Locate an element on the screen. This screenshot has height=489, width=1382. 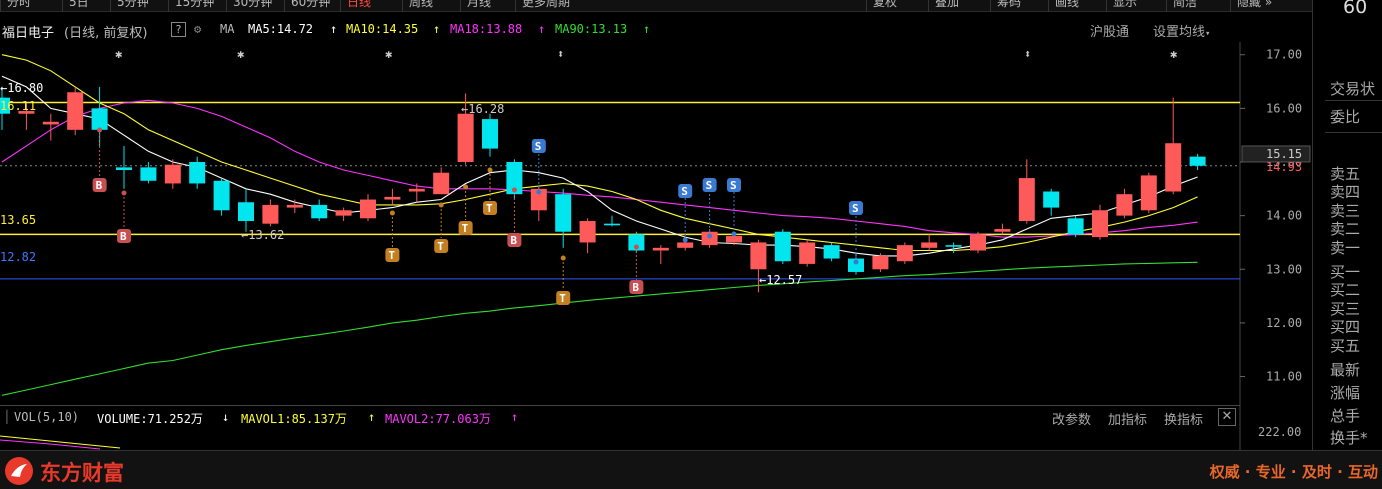
change-params-button: 改参数 is located at coordinates (1071, 418).